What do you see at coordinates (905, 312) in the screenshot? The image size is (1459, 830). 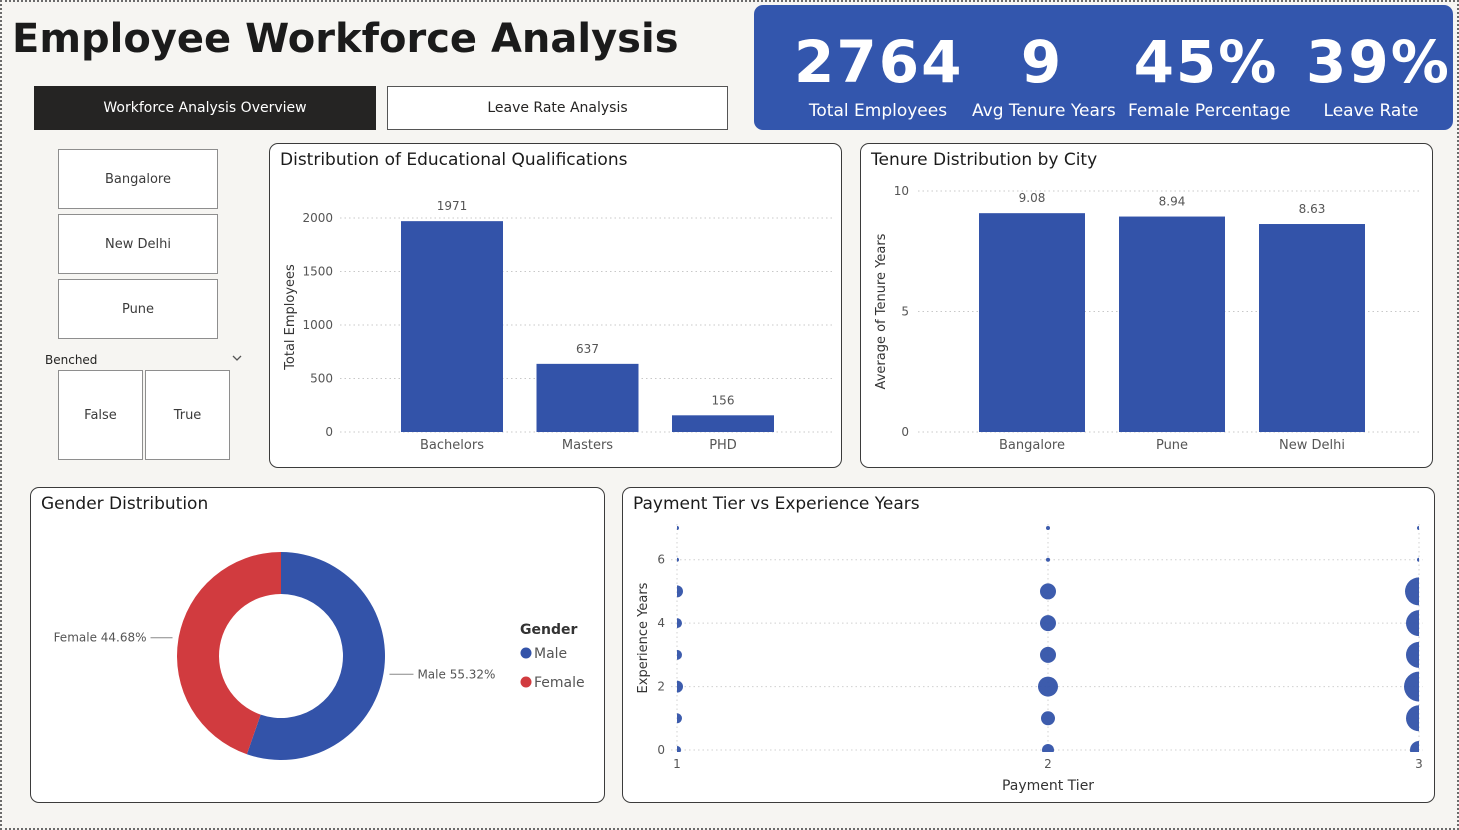 I see `y-tick-label: 5` at bounding box center [905, 312].